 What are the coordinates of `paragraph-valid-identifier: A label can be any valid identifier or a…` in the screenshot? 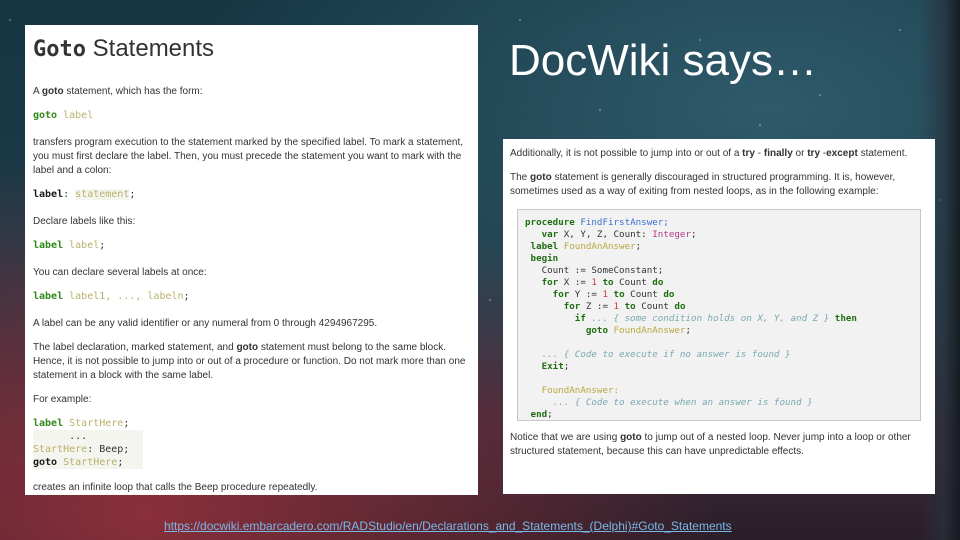 It's located at (205, 323).